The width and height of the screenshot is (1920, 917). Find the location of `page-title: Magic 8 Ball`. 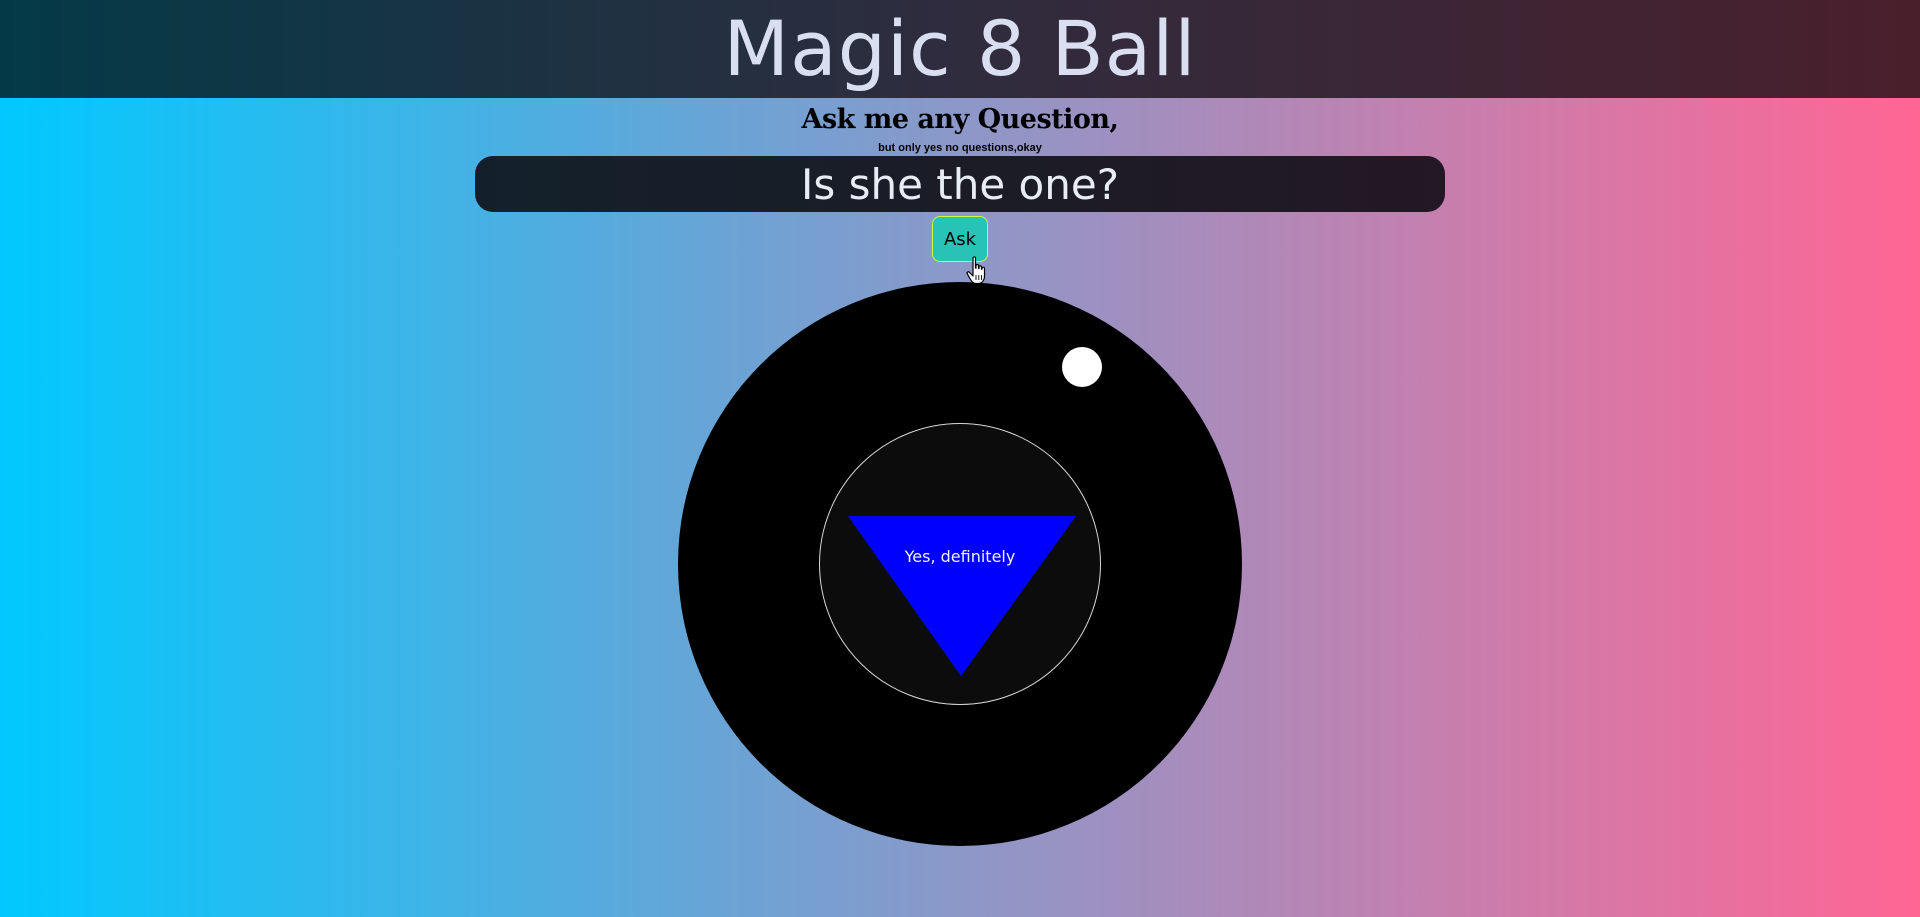

page-title: Magic 8 Ball is located at coordinates (960, 48).